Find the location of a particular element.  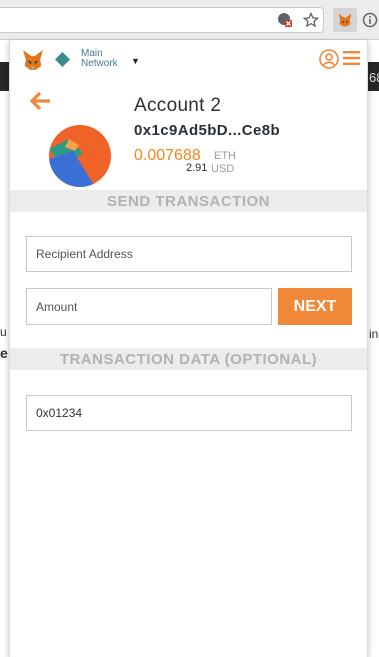

account-avatar is located at coordinates (80, 156).